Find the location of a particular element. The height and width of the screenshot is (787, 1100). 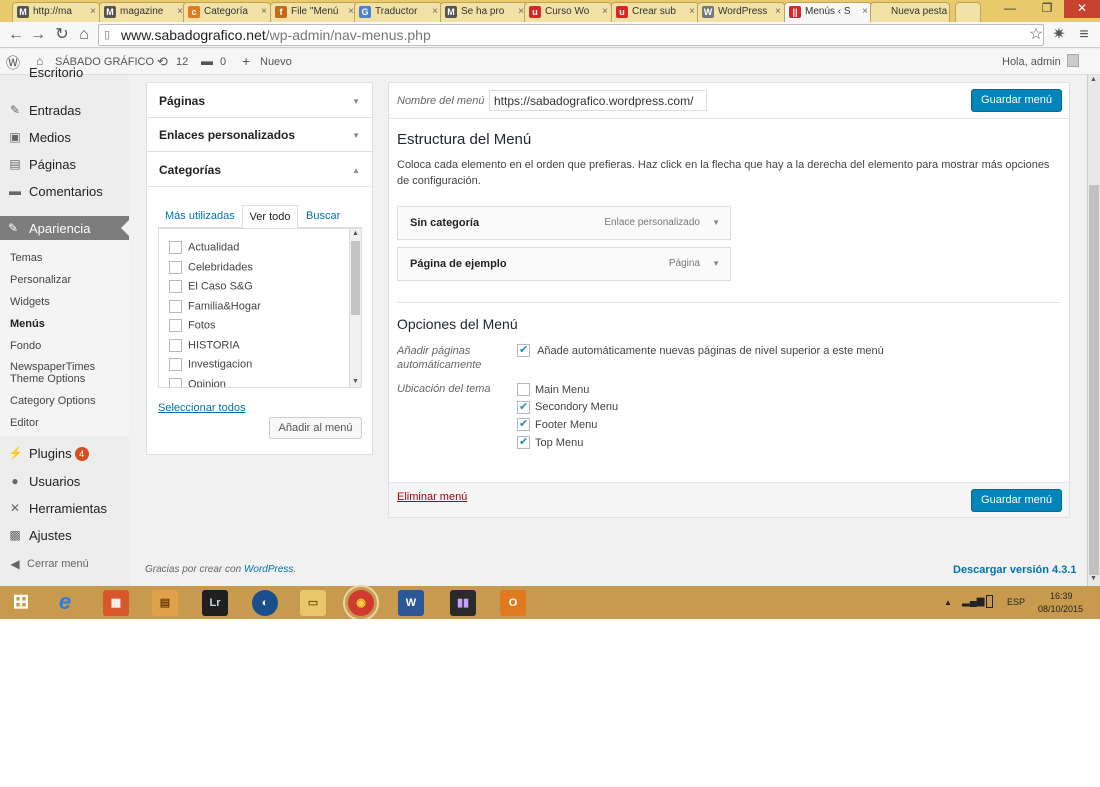

browser-tab: f File "Menú × is located at coordinates (314, 12).